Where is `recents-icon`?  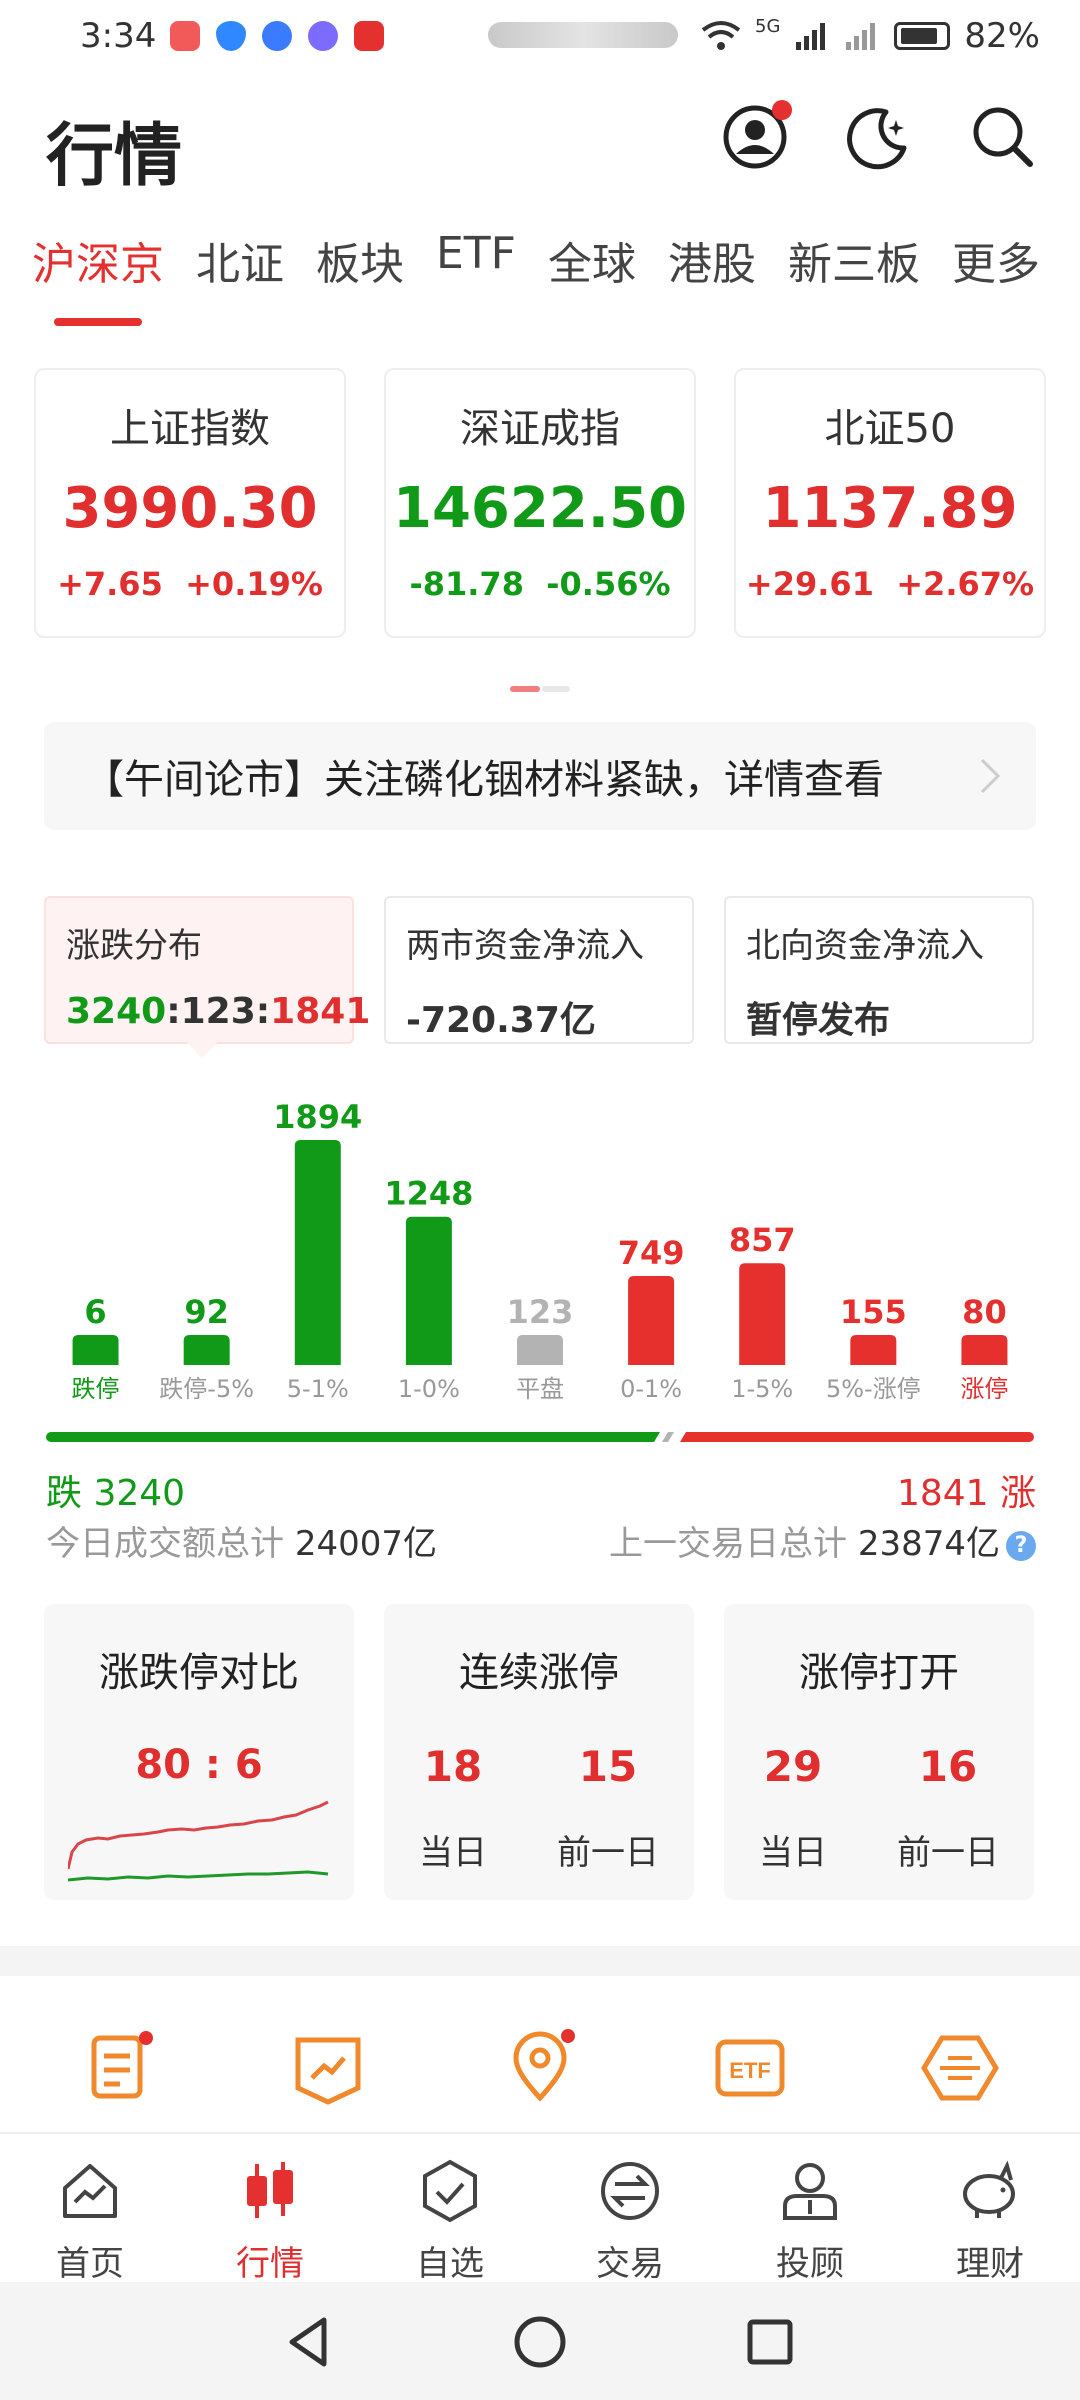
recents-icon is located at coordinates (770, 2342).